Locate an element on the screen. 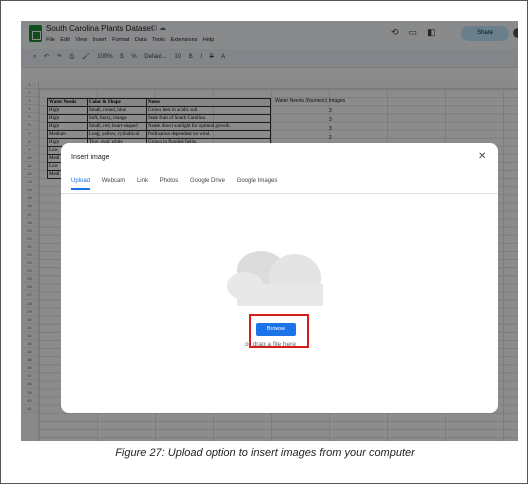 Image resolution: width=528 pixels, height=484 pixels. tab-google-drive: Google Drive is located at coordinates (207, 183).